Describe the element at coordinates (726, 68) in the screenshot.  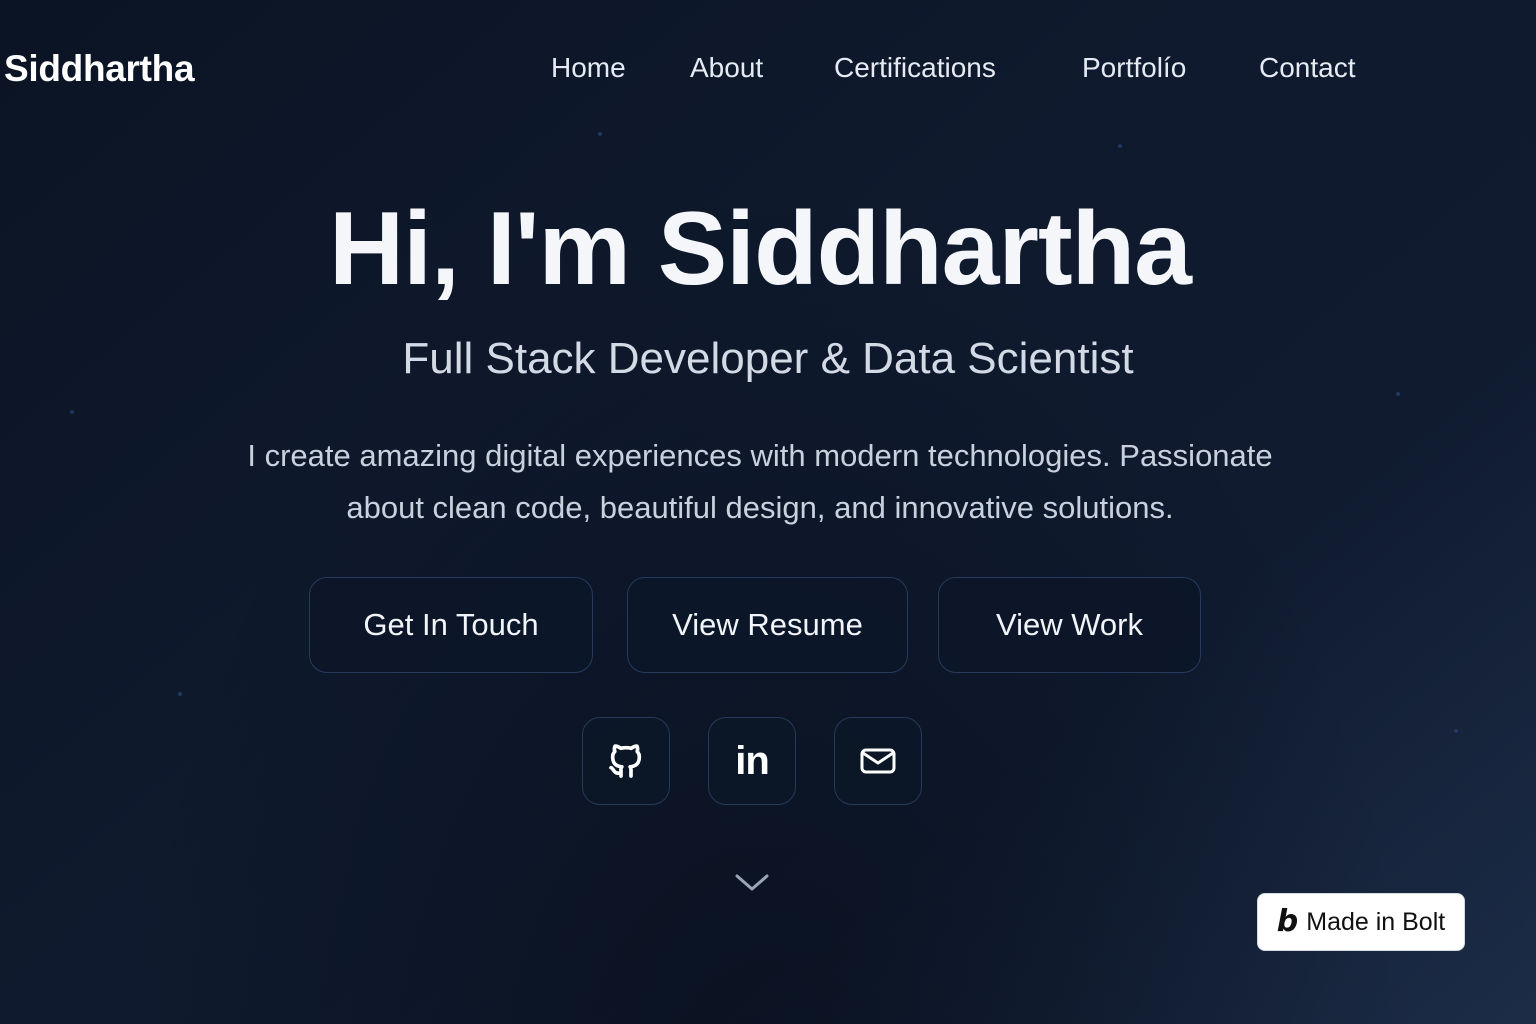
I see `nav-item-about: About` at that location.